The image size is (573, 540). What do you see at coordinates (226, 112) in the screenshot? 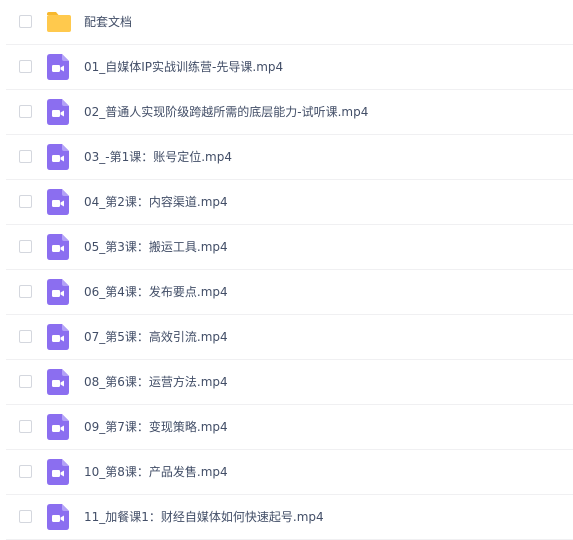
I see `file-name: 02_普通人实现阶级跨越所需的底层能力-试听课.mp4` at bounding box center [226, 112].